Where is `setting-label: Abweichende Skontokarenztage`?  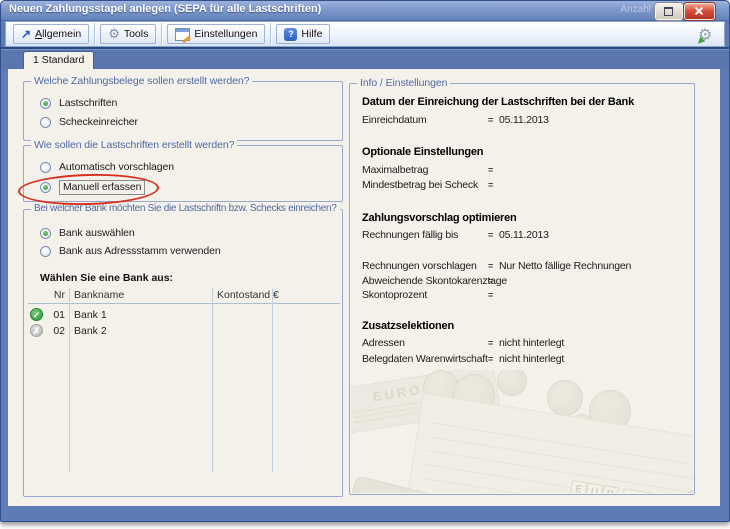
setting-label: Abweichende Skontokarenztage is located at coordinates (435, 281).